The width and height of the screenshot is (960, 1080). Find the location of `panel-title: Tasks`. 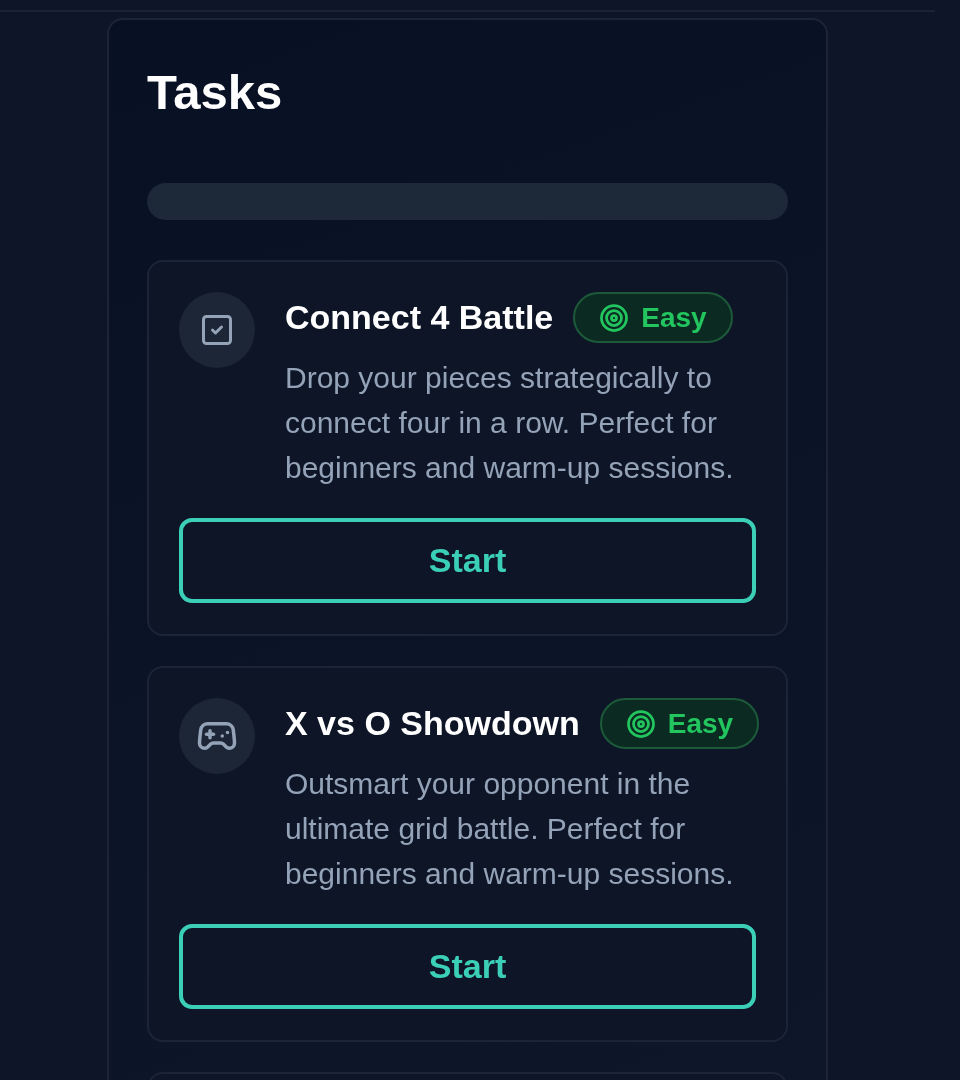

panel-title: Tasks is located at coordinates (215, 92).